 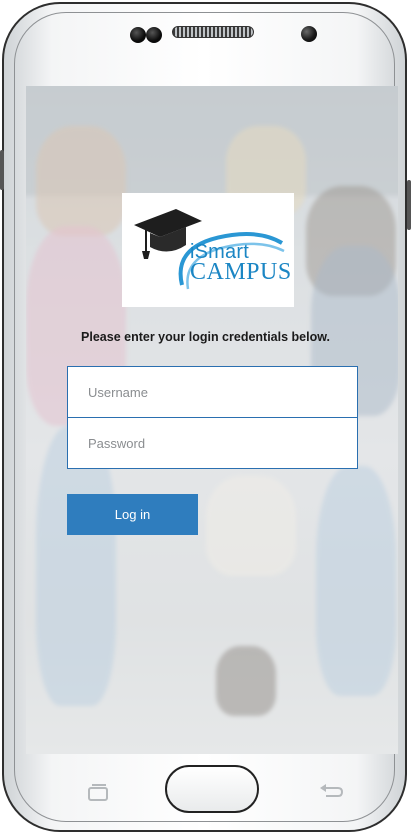 What do you see at coordinates (331, 792) in the screenshot?
I see `back-icon` at bounding box center [331, 792].